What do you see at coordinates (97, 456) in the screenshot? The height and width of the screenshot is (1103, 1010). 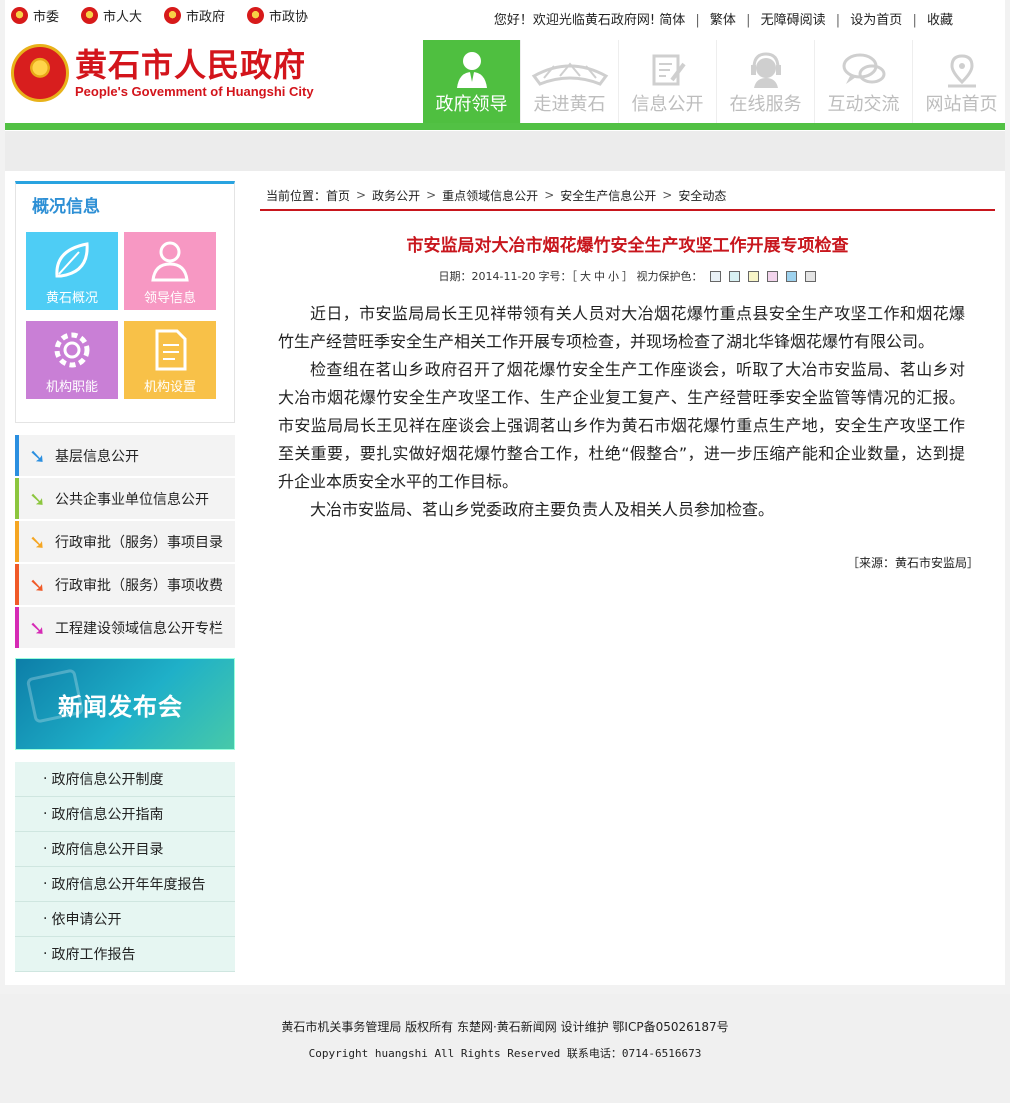 I see `category-label: 基层信息公开` at bounding box center [97, 456].